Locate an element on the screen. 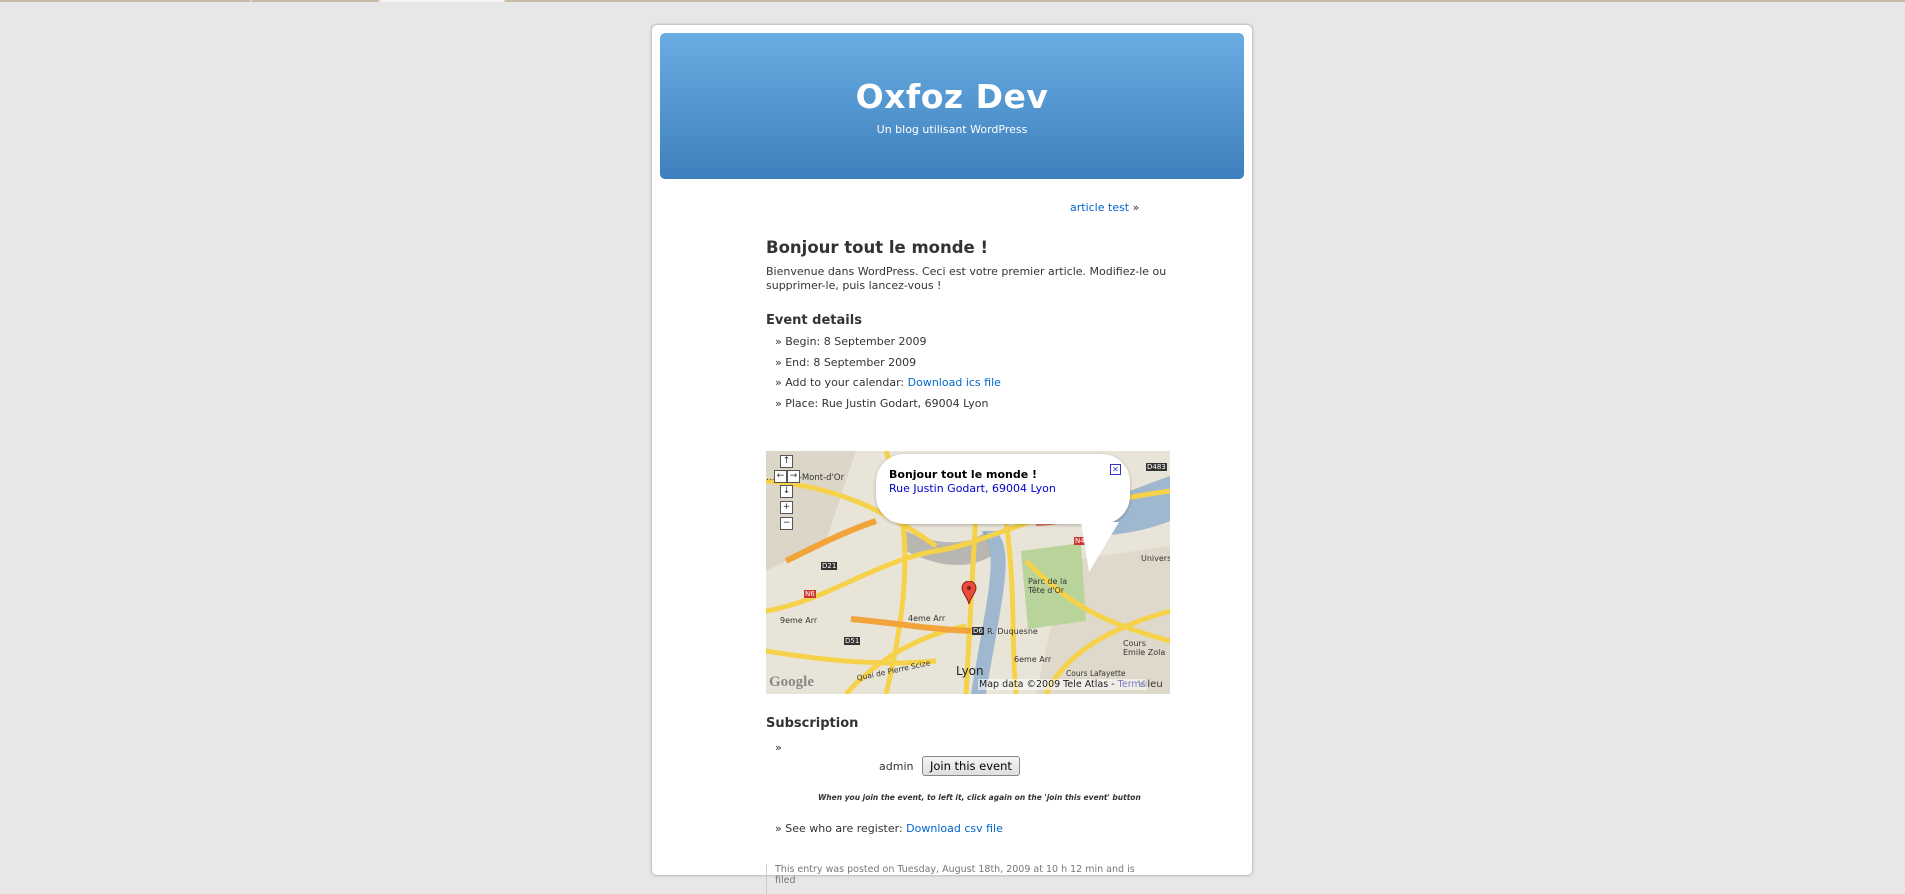  info-window-tail is located at coordinates (1100, 547).